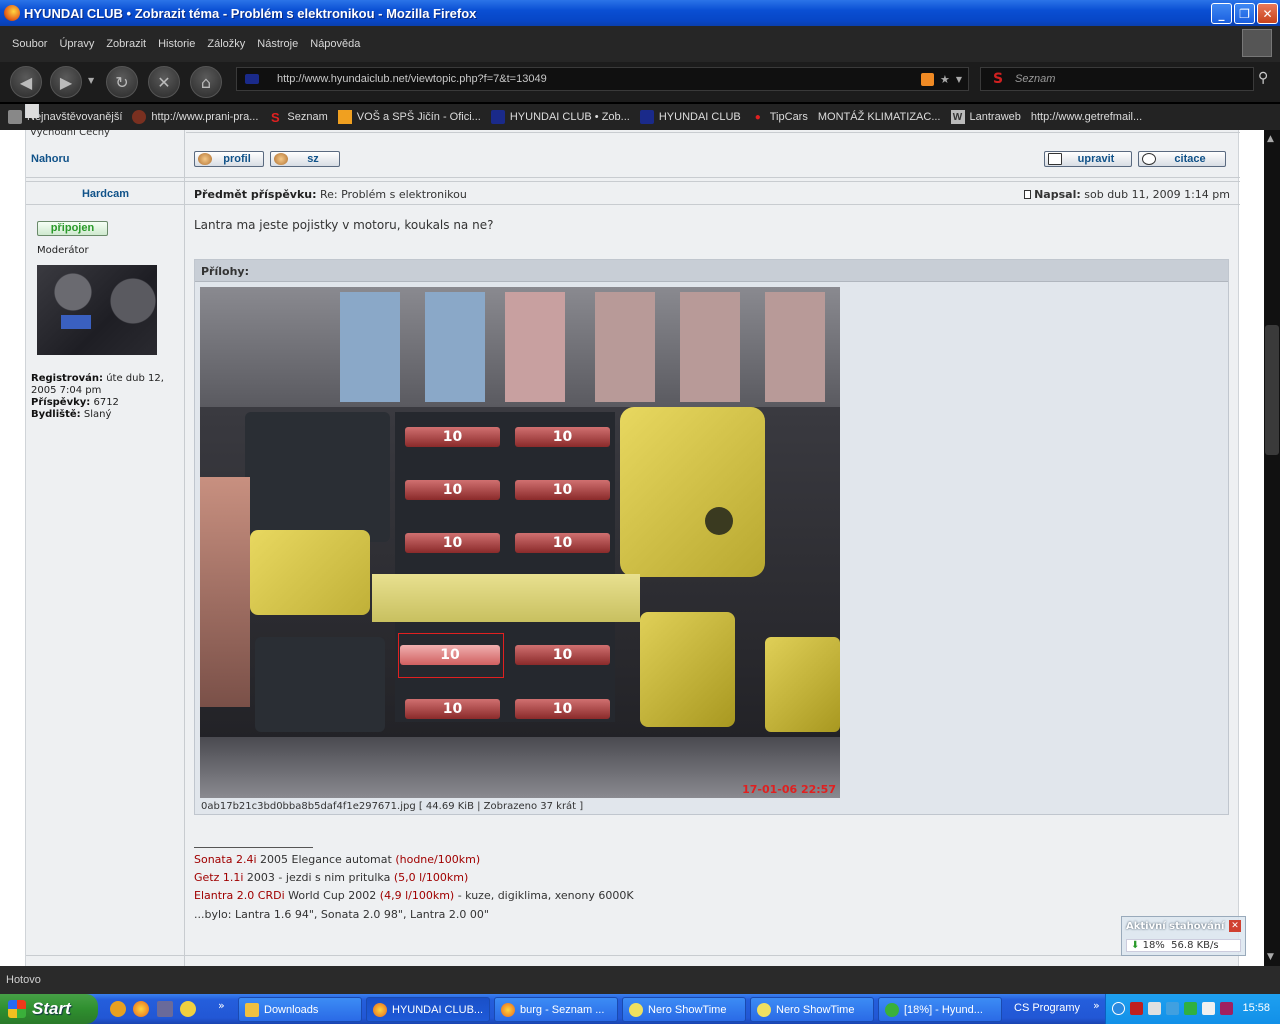 This screenshot has width=1280, height=1024. I want to click on taskbar-item: Downloads, so click(300, 1009).